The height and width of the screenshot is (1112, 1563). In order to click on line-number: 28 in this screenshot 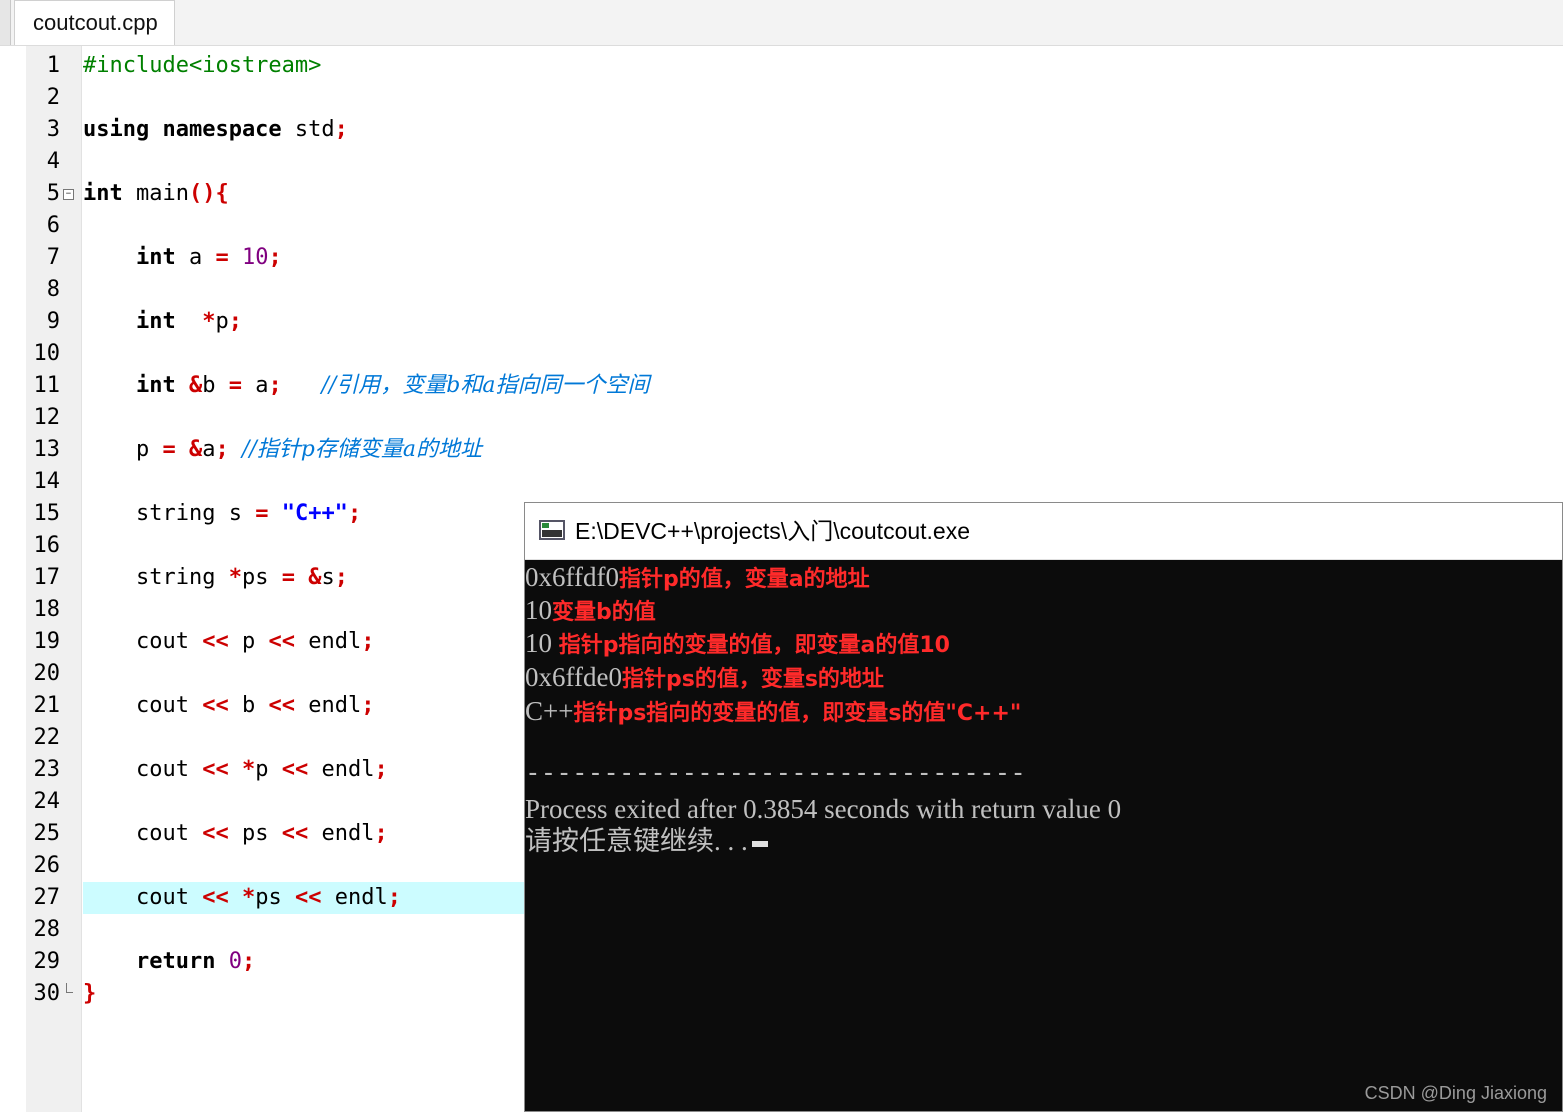, I will do `click(47, 929)`.